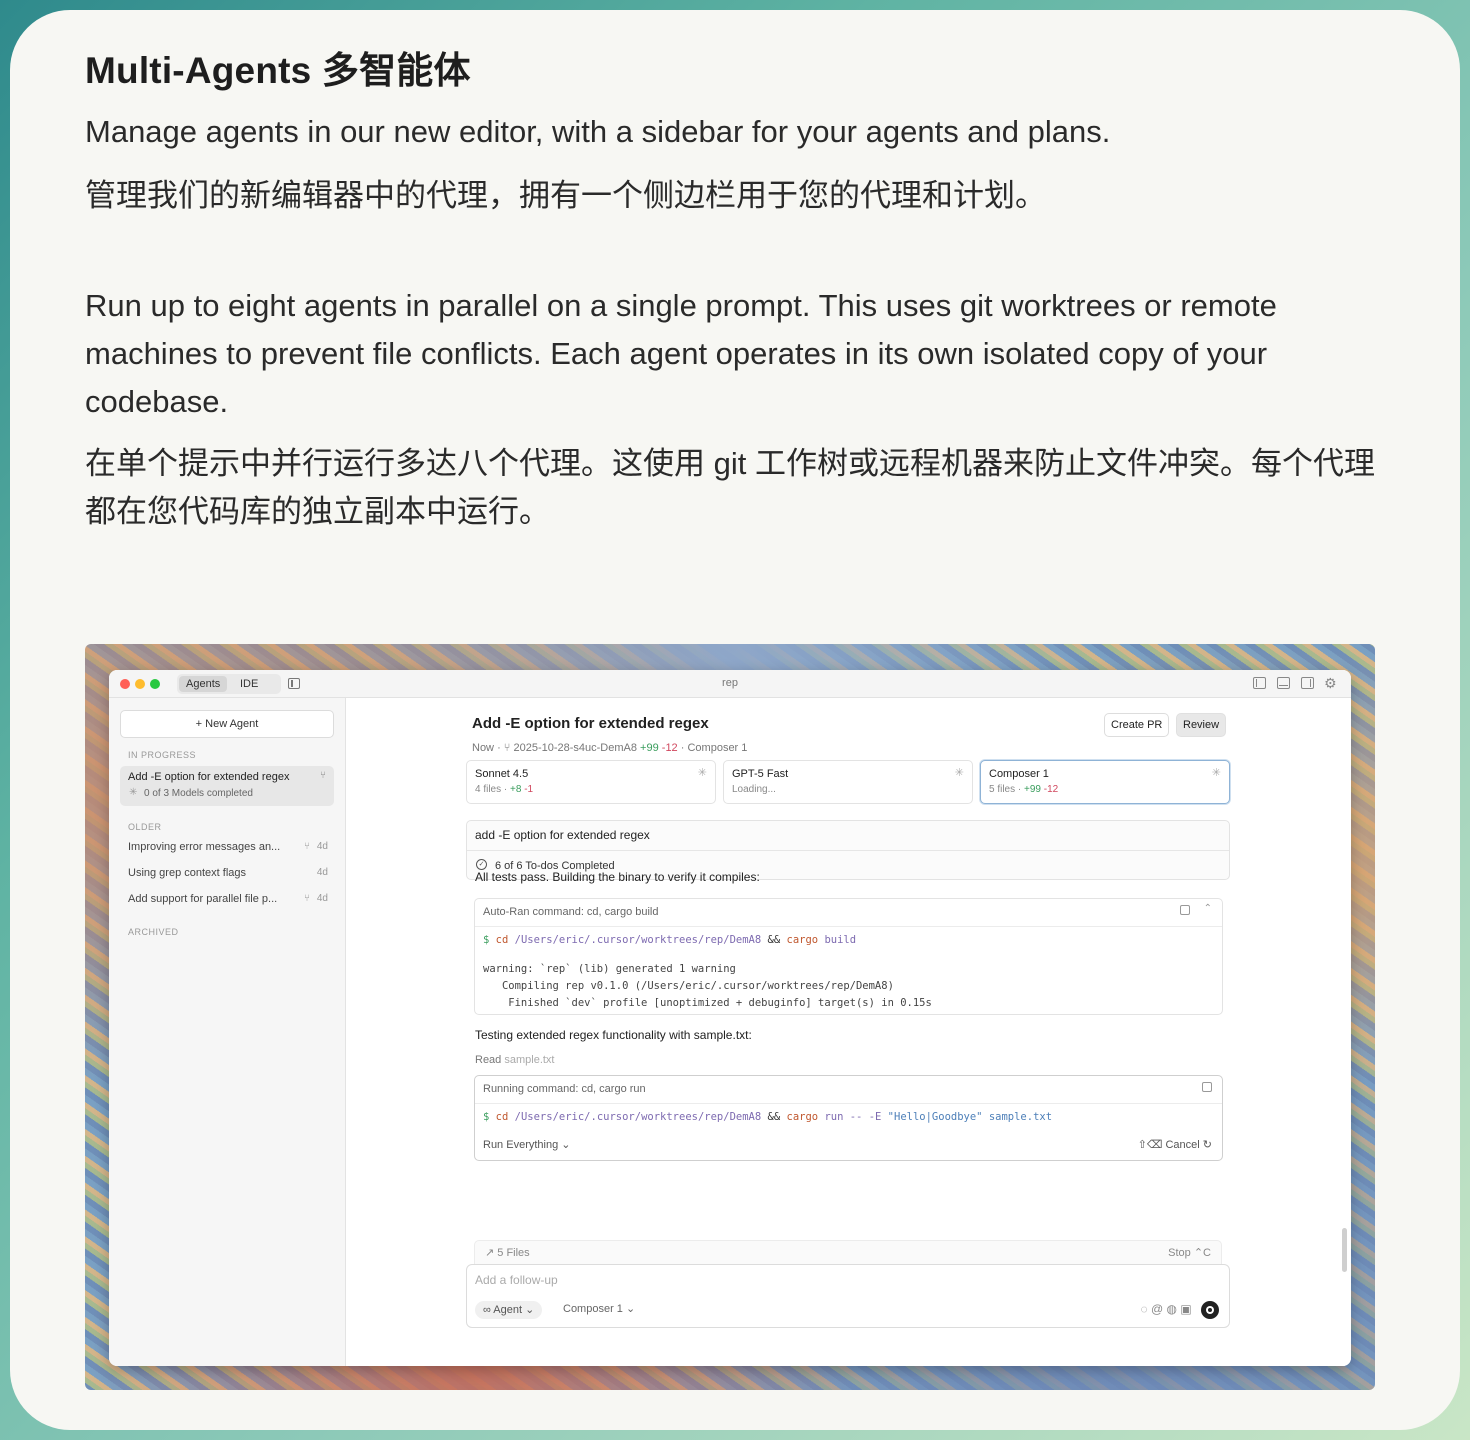  I want to click on meta-model: Composer 1, so click(717, 748).